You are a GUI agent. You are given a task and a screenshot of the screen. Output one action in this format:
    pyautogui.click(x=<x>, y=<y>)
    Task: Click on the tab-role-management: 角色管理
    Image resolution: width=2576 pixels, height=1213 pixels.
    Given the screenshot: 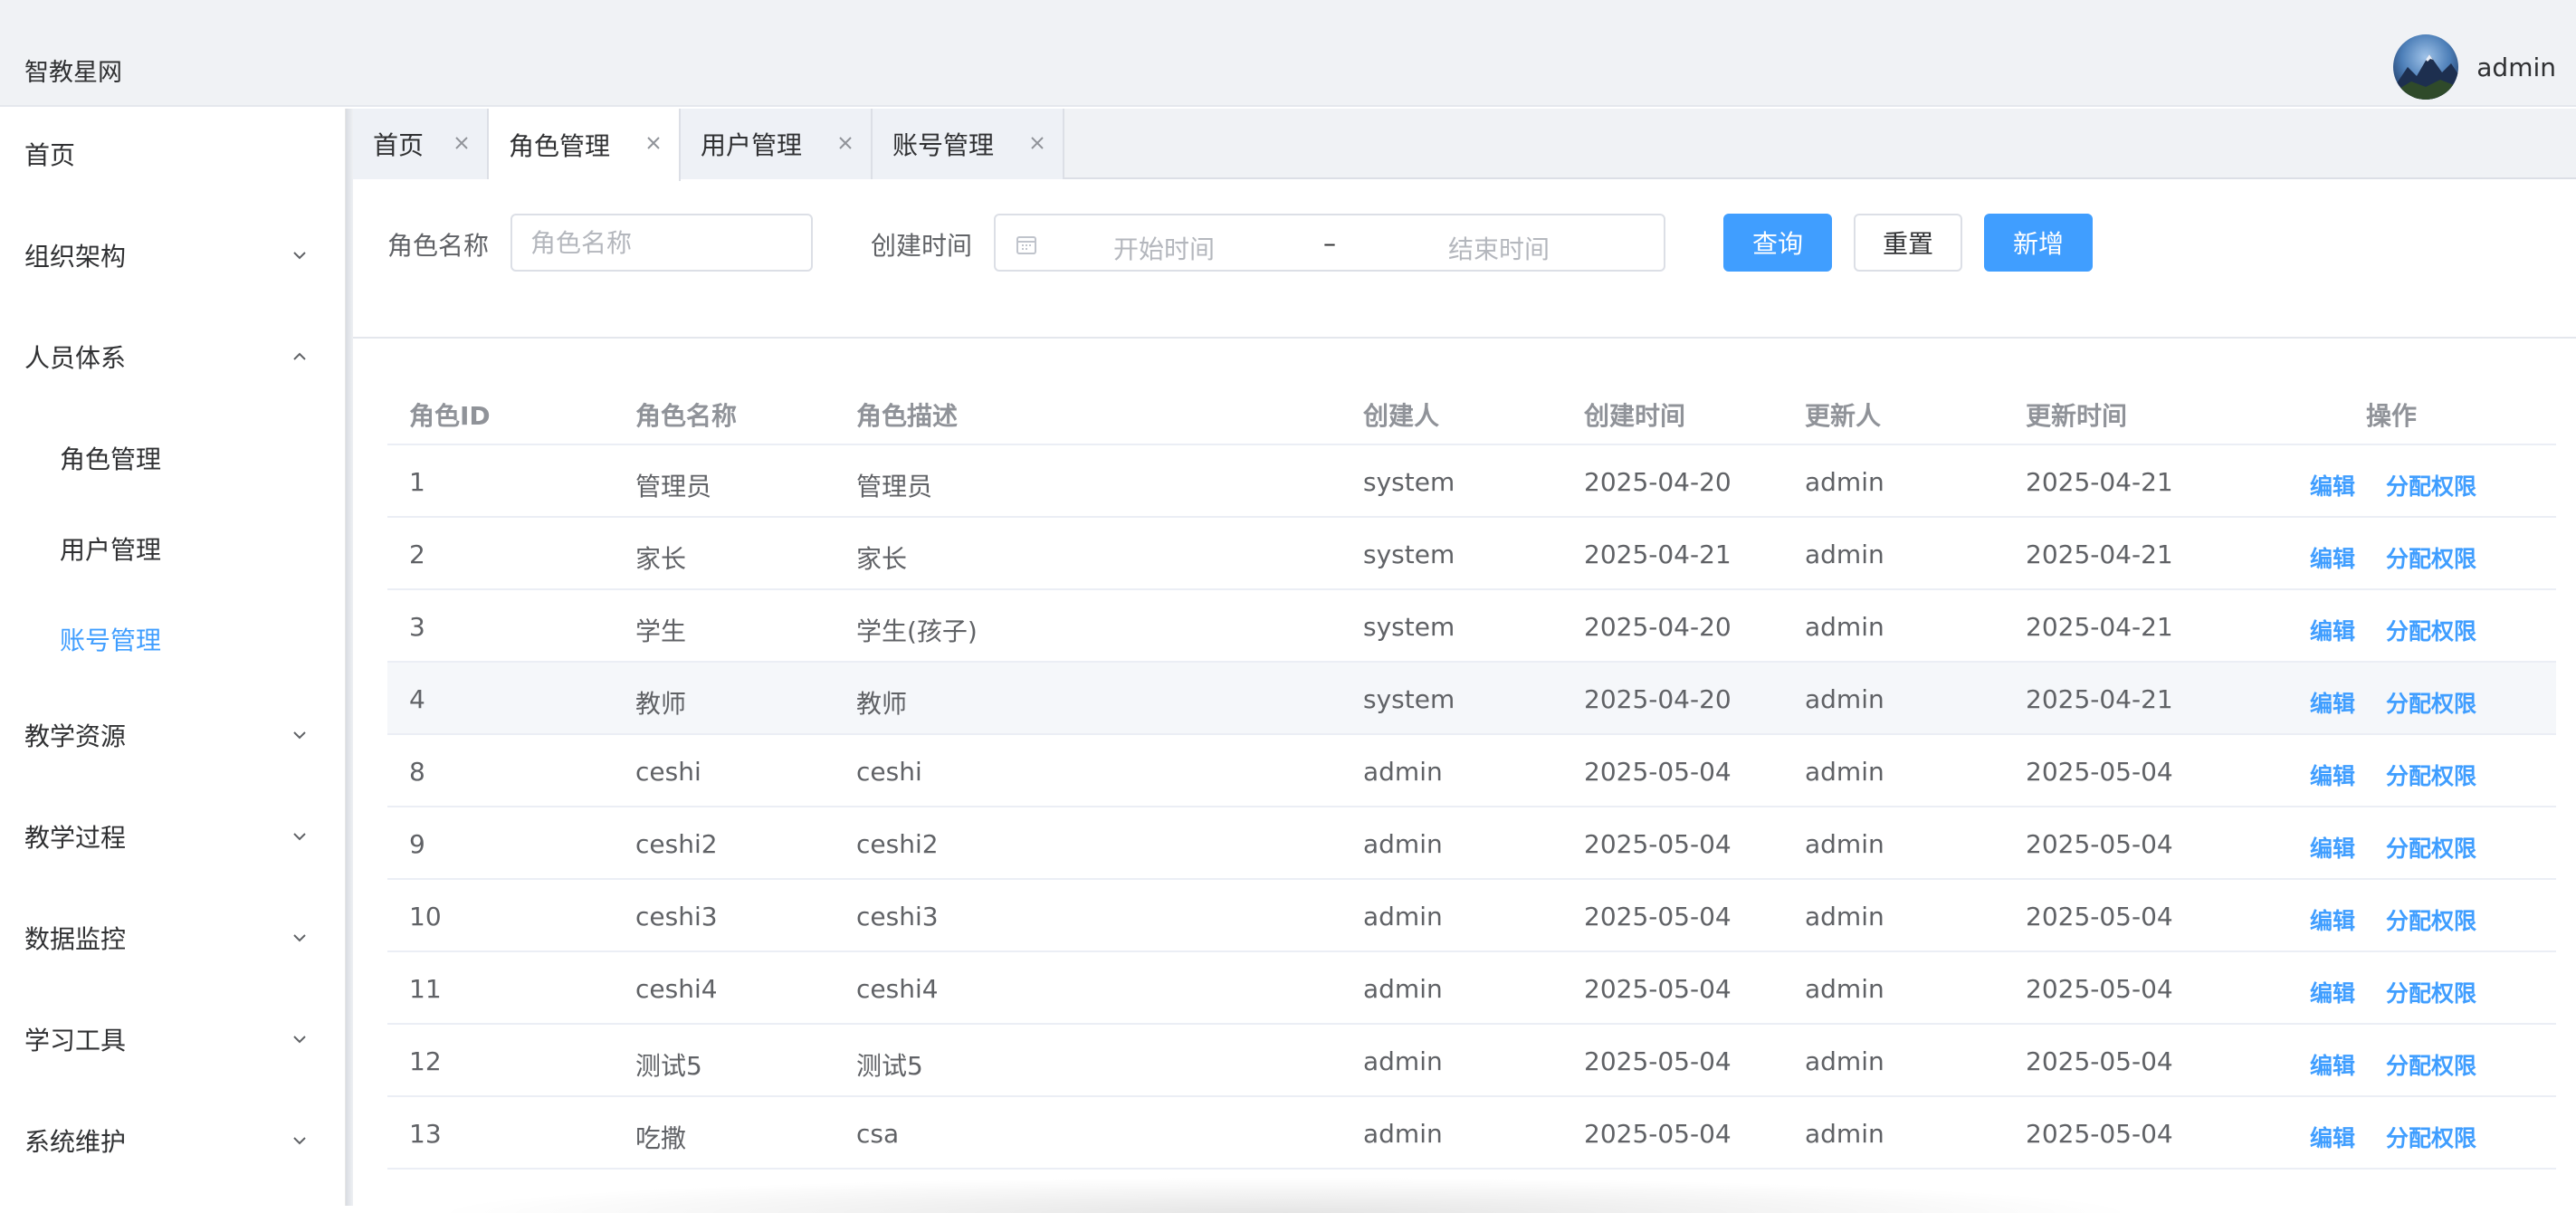 What is the action you would take?
    pyautogui.click(x=585, y=145)
    